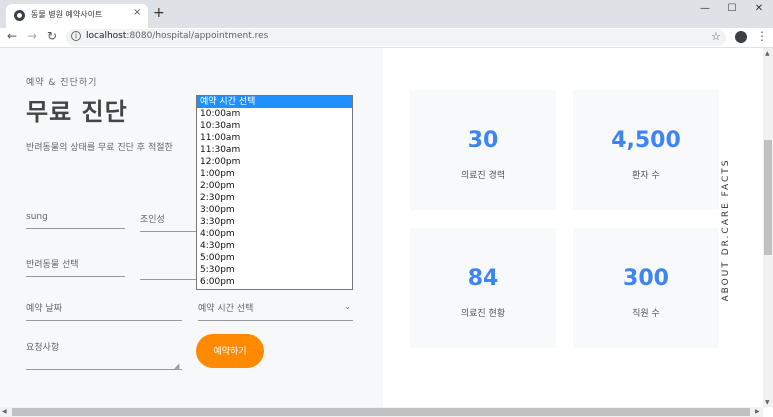 The image size is (773, 417). What do you see at coordinates (483, 176) in the screenshot?
I see `stat-label: 의료진 경력` at bounding box center [483, 176].